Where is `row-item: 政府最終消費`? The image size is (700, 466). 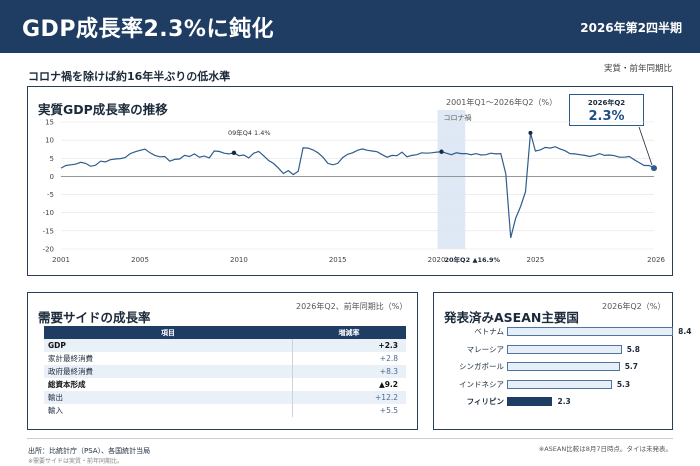
row-item: 政府最終消費 is located at coordinates (168, 371).